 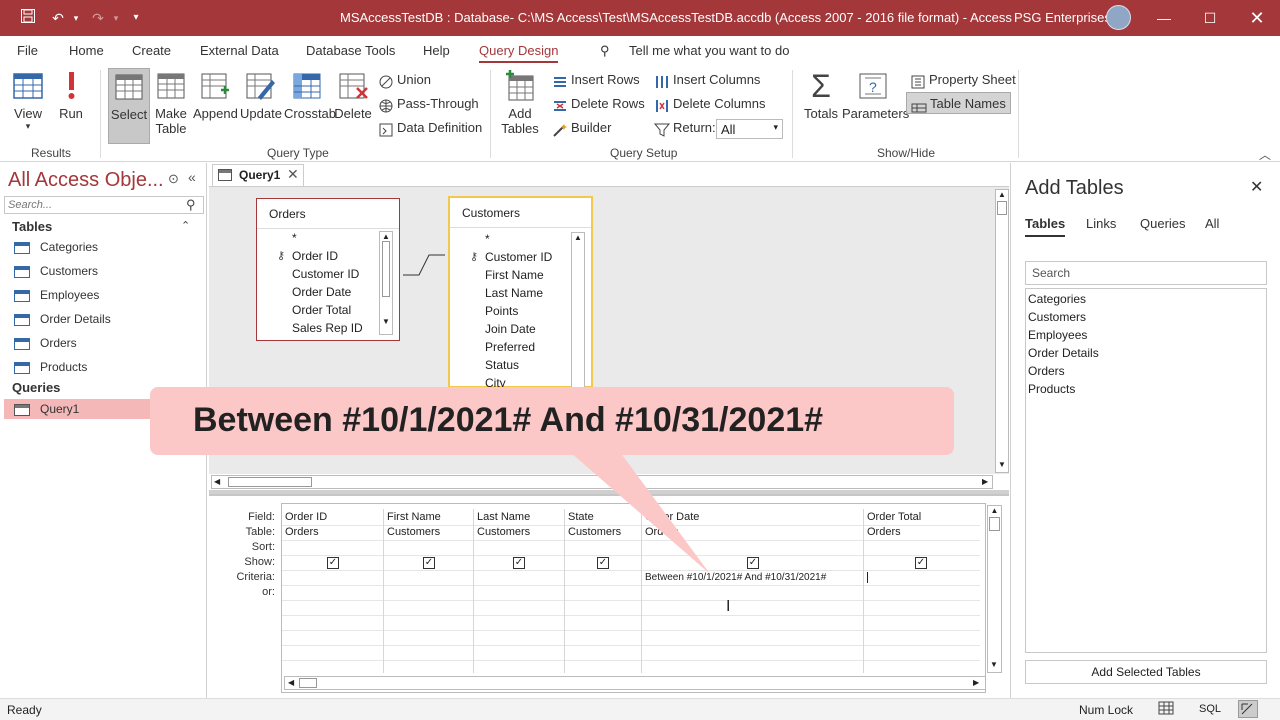 What do you see at coordinates (45, 343) in the screenshot?
I see `nav-item-table: Orders` at bounding box center [45, 343].